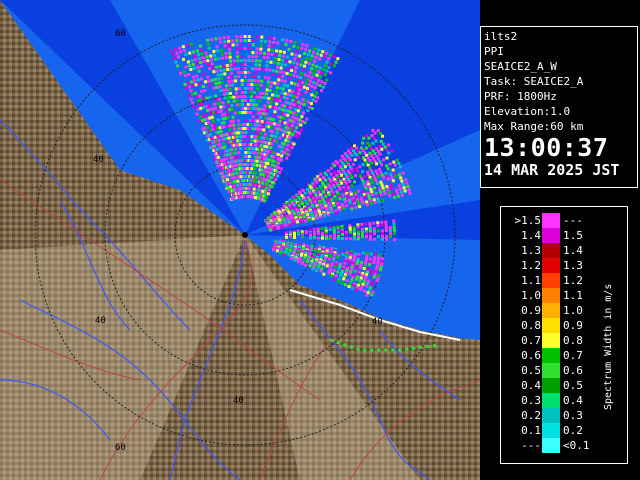 The image size is (640, 480). What do you see at coordinates (573, 415) in the screenshot?
I see `legend-upper-bound: 0.3` at bounding box center [573, 415].